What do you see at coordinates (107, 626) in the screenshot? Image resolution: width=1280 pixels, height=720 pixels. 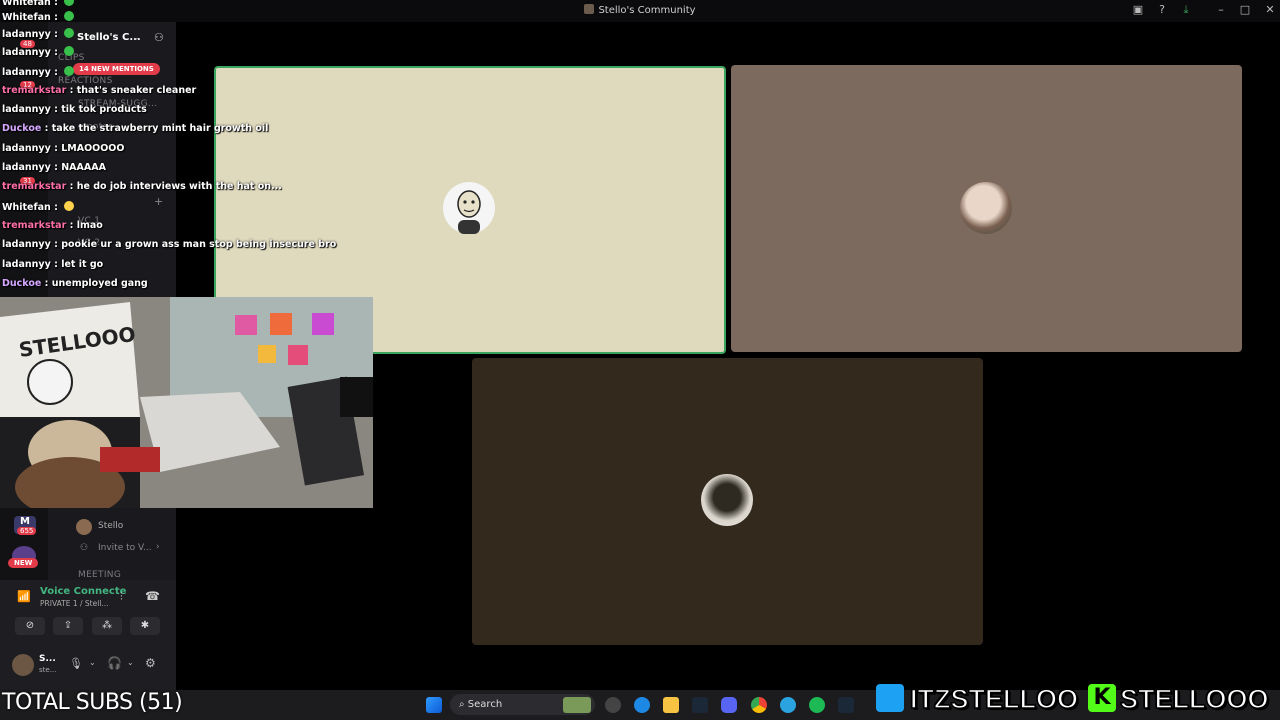 I see `activities-button: ⁂` at bounding box center [107, 626].